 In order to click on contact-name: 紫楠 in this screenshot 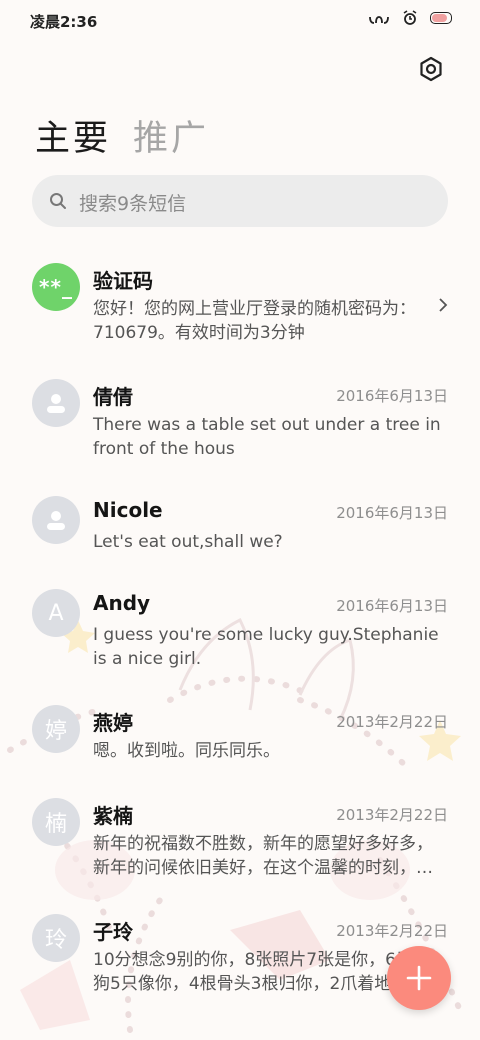, I will do `click(113, 816)`.